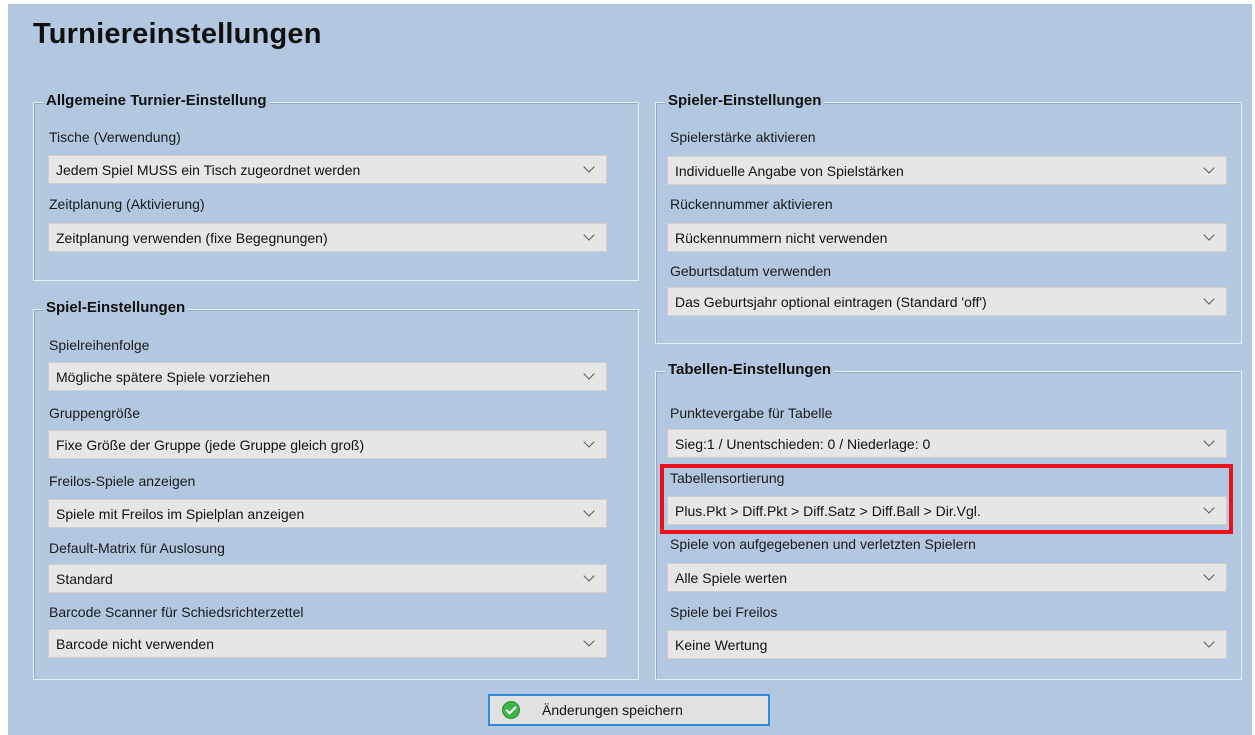  What do you see at coordinates (84, 579) in the screenshot?
I see `draw-matrix-value: Standard` at bounding box center [84, 579].